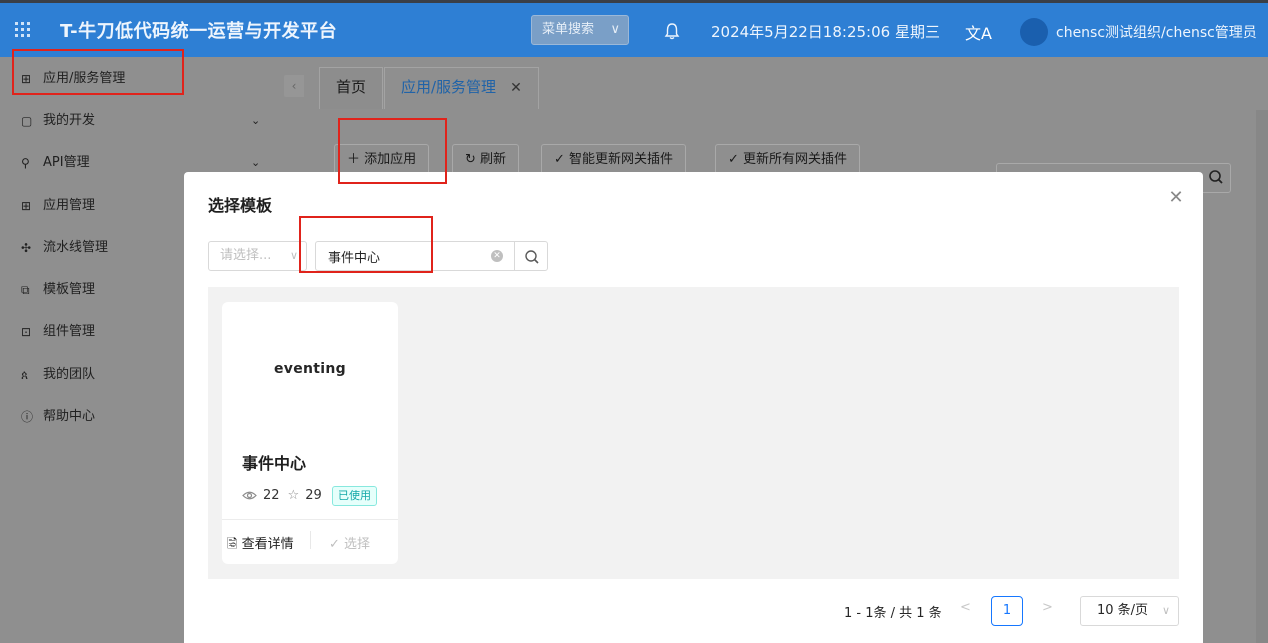 This screenshot has width=1268, height=643. I want to click on tab-app-service: 应用/服务管理 ✕, so click(461, 88).